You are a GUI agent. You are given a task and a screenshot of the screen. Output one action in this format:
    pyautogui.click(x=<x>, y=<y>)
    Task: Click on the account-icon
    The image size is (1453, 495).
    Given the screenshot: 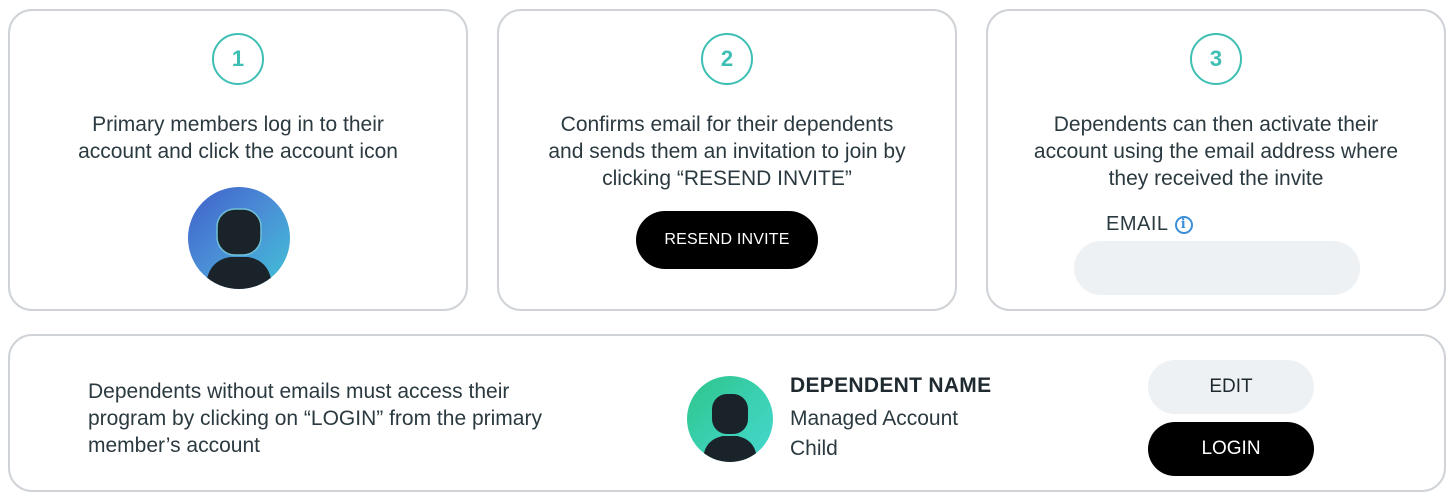 What is the action you would take?
    pyautogui.click(x=239, y=238)
    